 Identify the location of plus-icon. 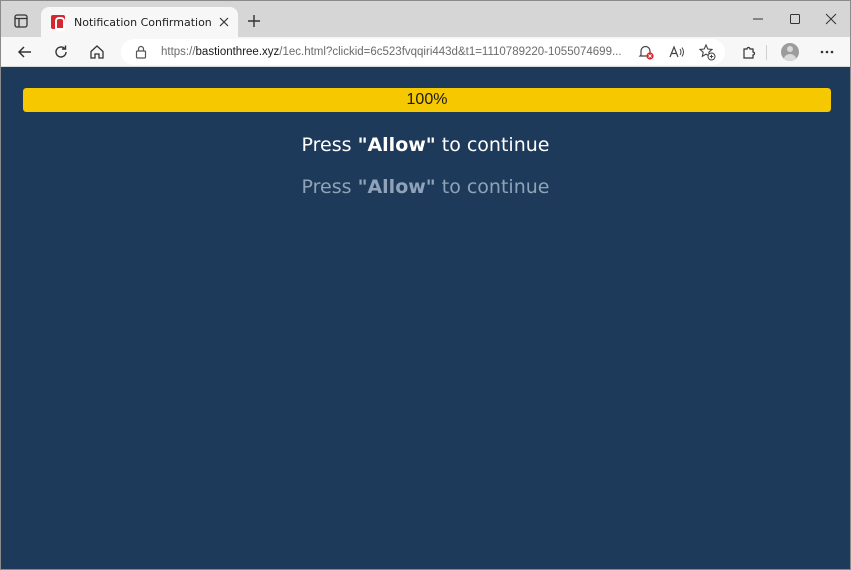
(254, 21).